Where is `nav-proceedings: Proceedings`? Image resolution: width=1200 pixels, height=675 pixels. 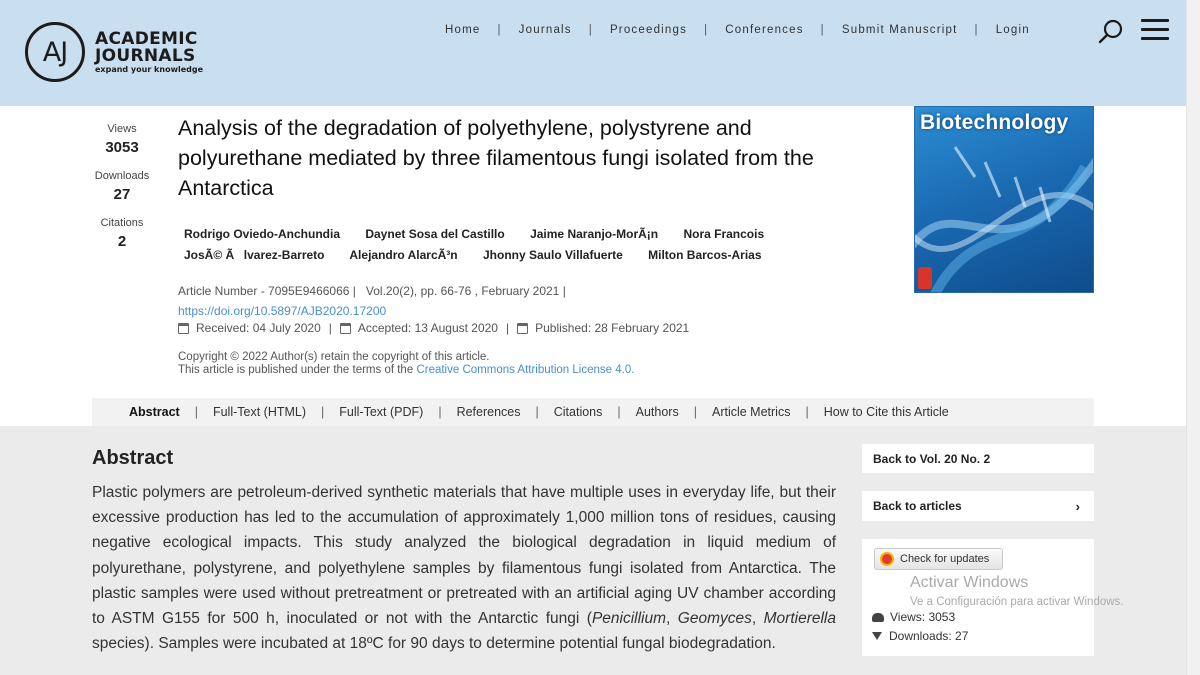
nav-proceedings: Proceedings is located at coordinates (648, 30).